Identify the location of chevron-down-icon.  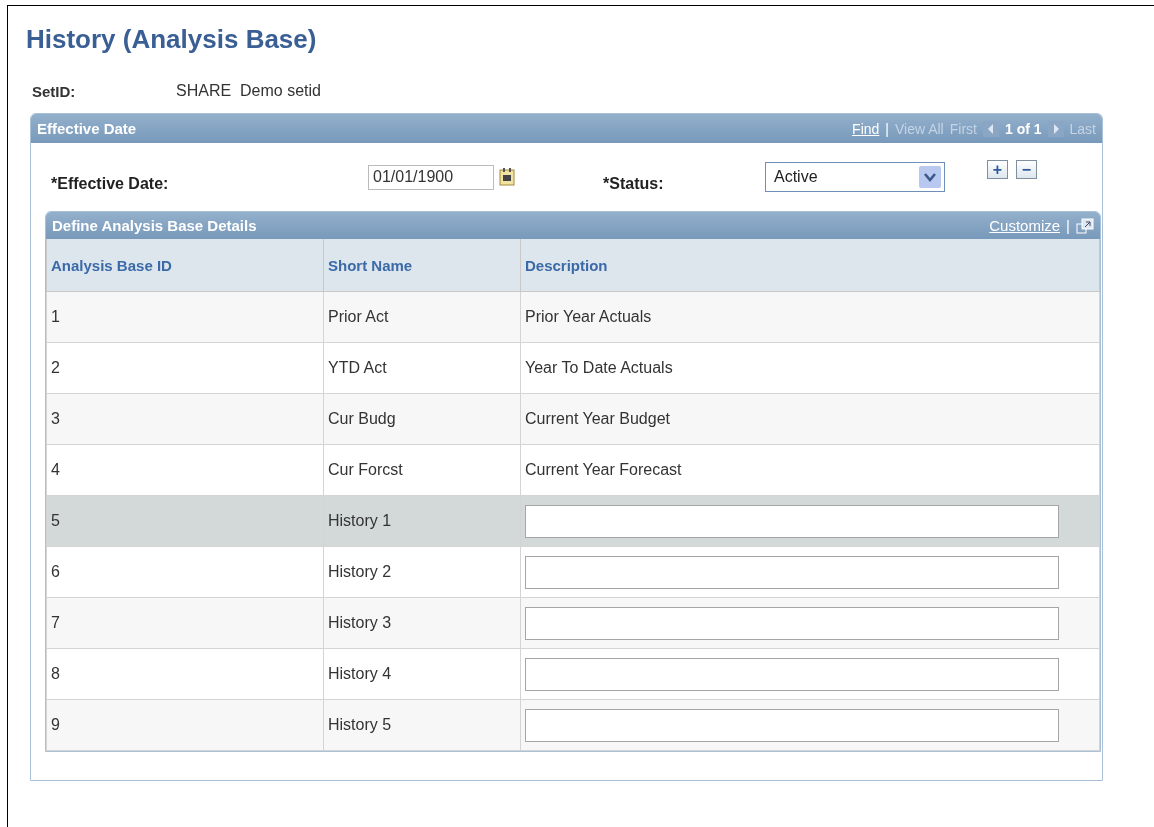
(930, 177).